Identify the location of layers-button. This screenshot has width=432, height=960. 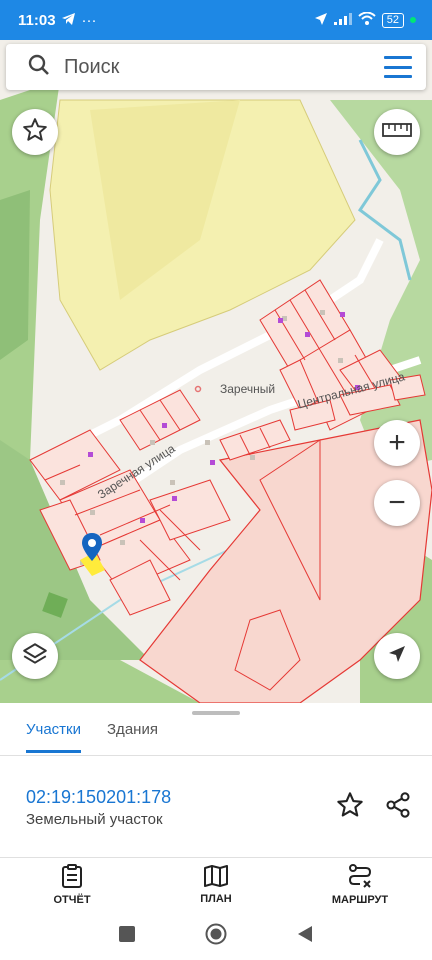
(35, 656).